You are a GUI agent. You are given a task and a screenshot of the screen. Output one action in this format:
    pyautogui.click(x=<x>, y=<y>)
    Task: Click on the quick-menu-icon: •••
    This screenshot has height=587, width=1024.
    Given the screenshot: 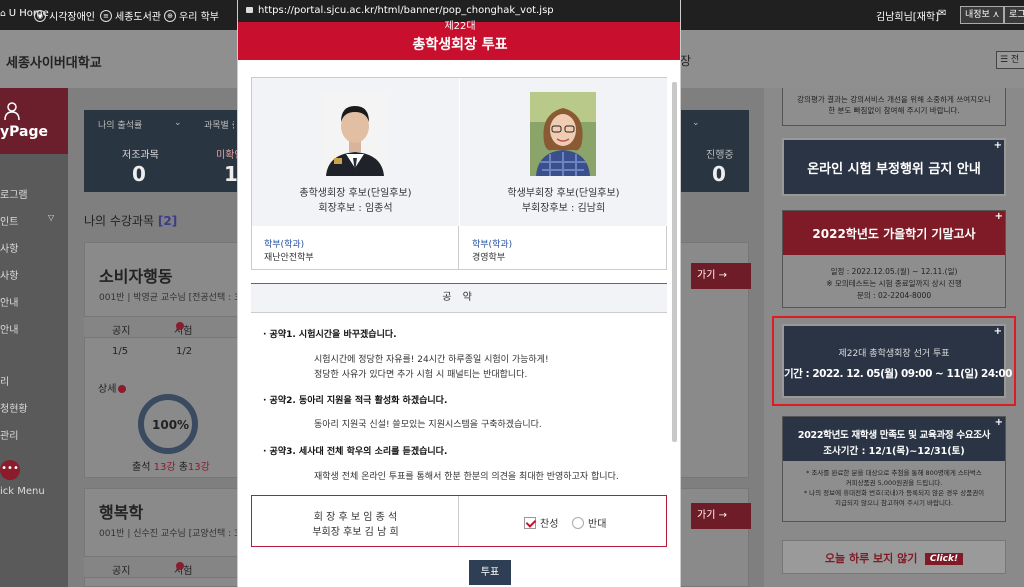 What is the action you would take?
    pyautogui.click(x=10, y=470)
    